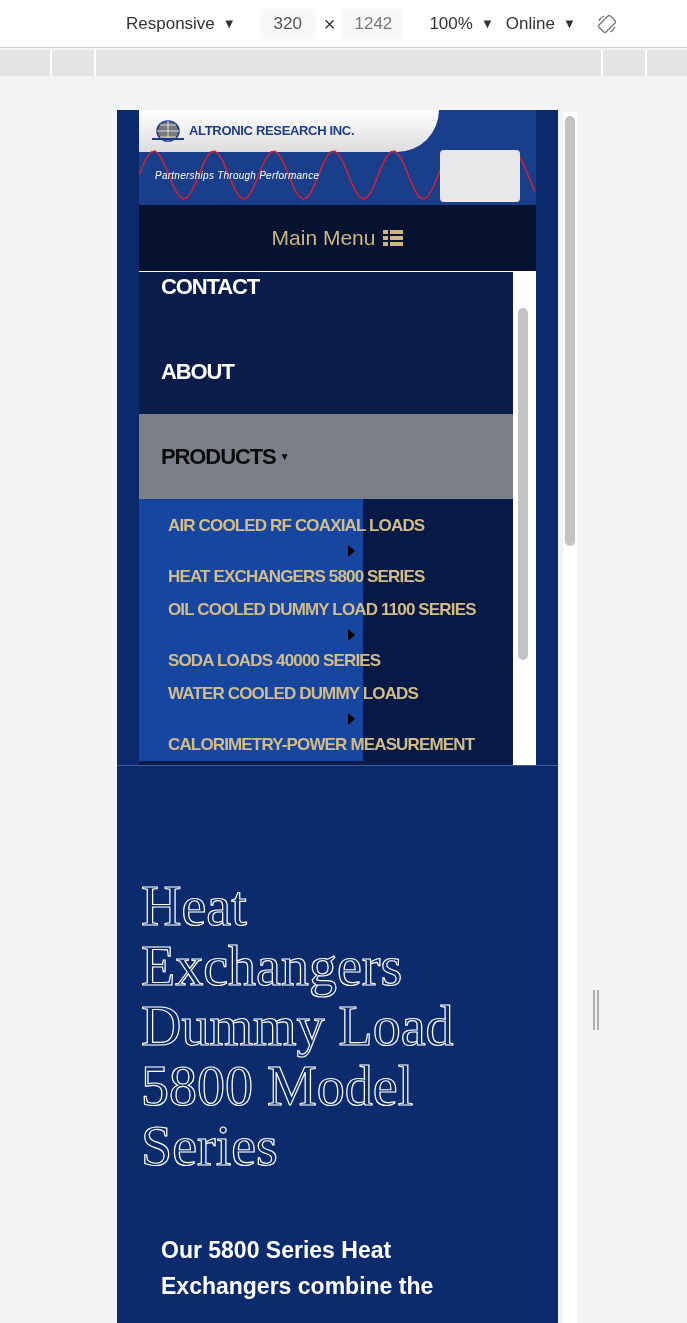  I want to click on caret-icon: ▼, so click(284, 456).